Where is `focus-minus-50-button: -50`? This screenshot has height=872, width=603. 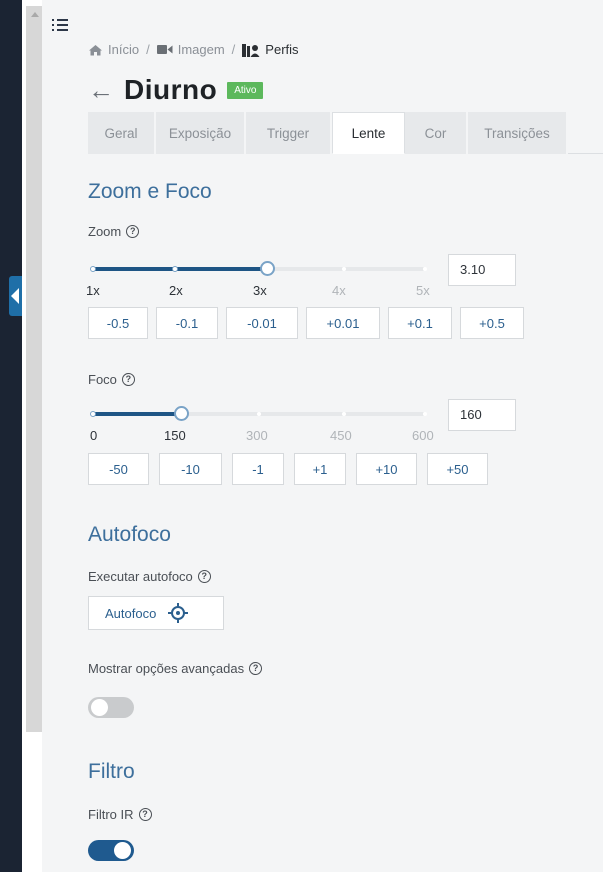 focus-minus-50-button: -50 is located at coordinates (118, 469).